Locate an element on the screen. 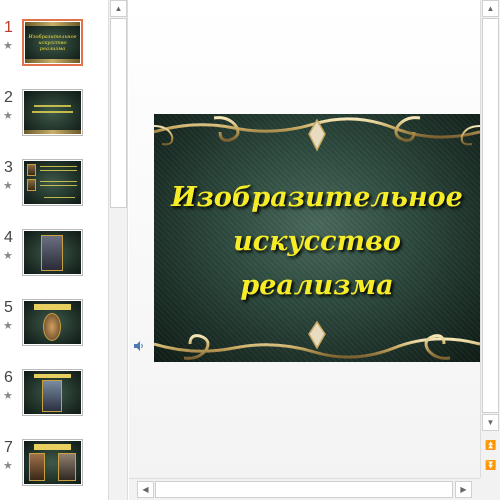  gold-ornament-bottom is located at coordinates (317, 340).